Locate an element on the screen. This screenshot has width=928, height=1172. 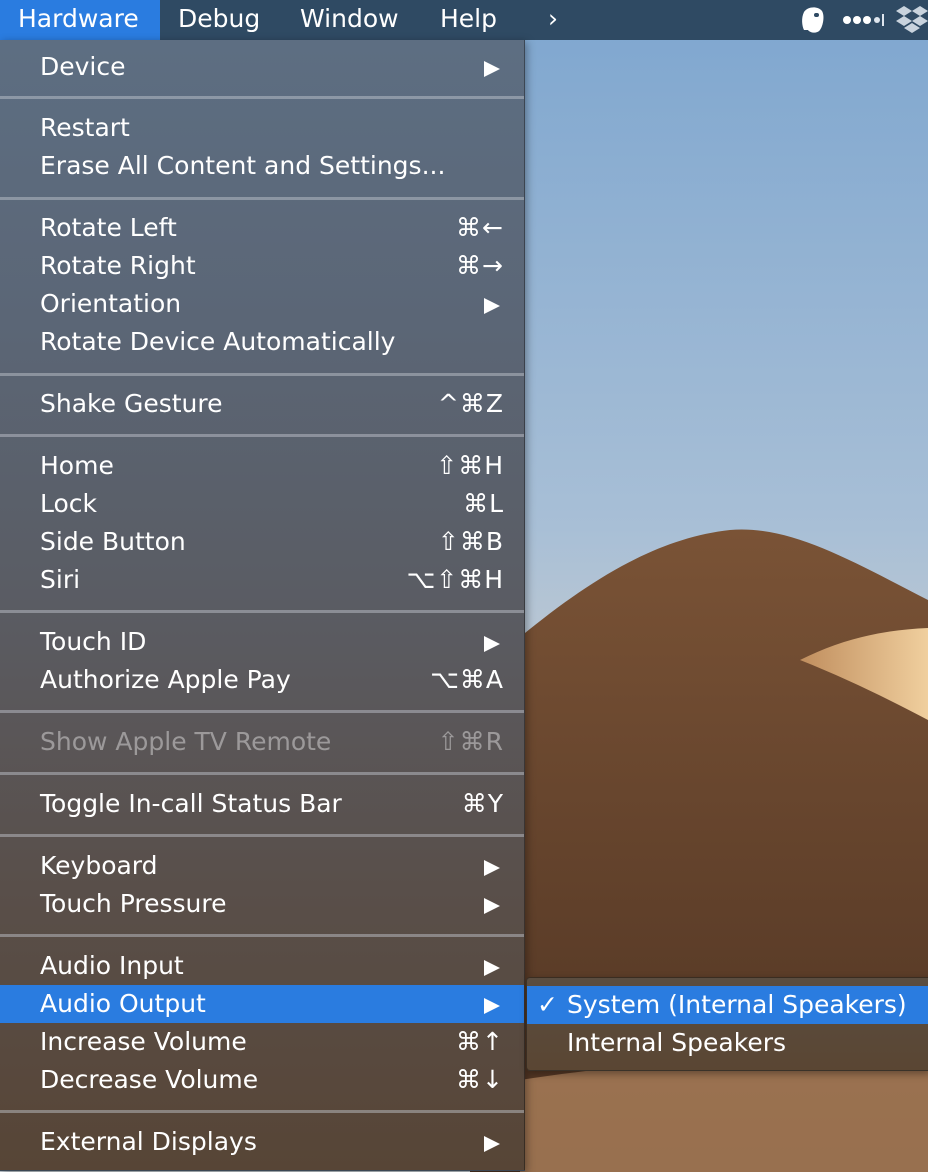
menu-item-rotate-left: Rotate Left ⌘← is located at coordinates (262, 228).